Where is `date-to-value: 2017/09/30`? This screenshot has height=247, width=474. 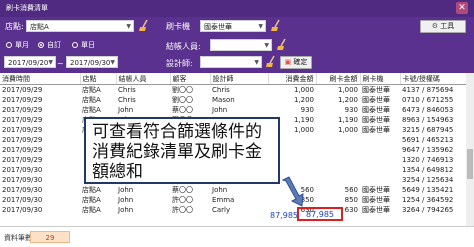 date-to-value: 2017/09/30 is located at coordinates (90, 63).